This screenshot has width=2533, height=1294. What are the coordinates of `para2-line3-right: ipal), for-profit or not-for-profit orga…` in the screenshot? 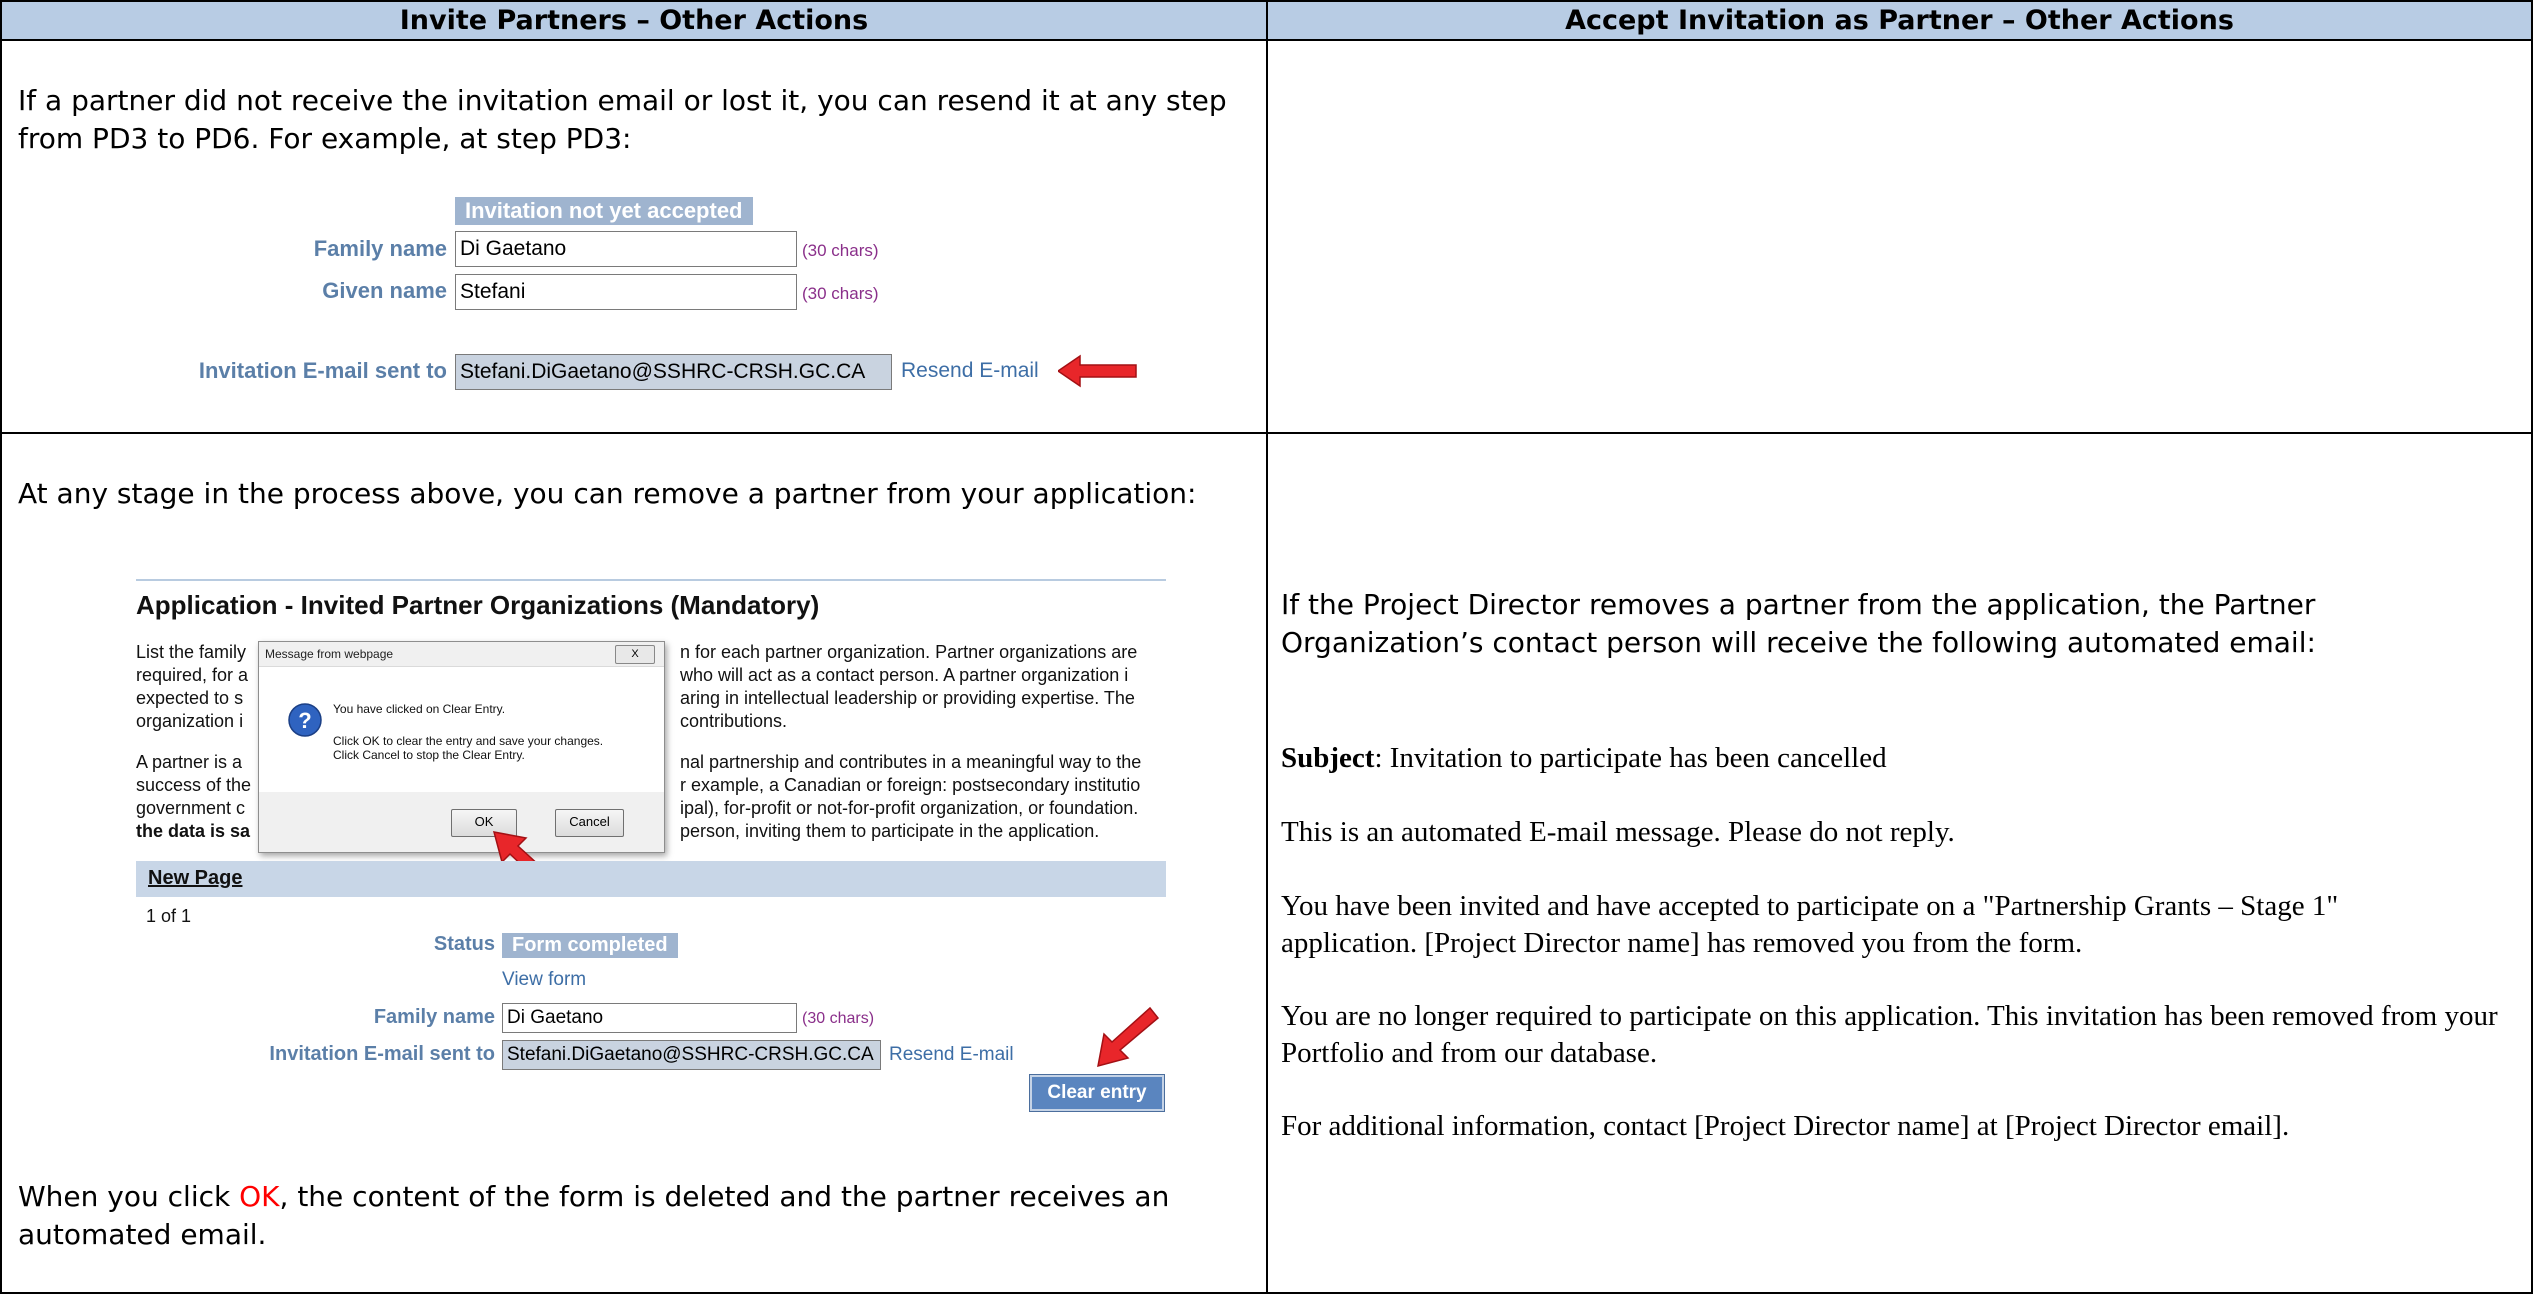 It's located at (909, 808).